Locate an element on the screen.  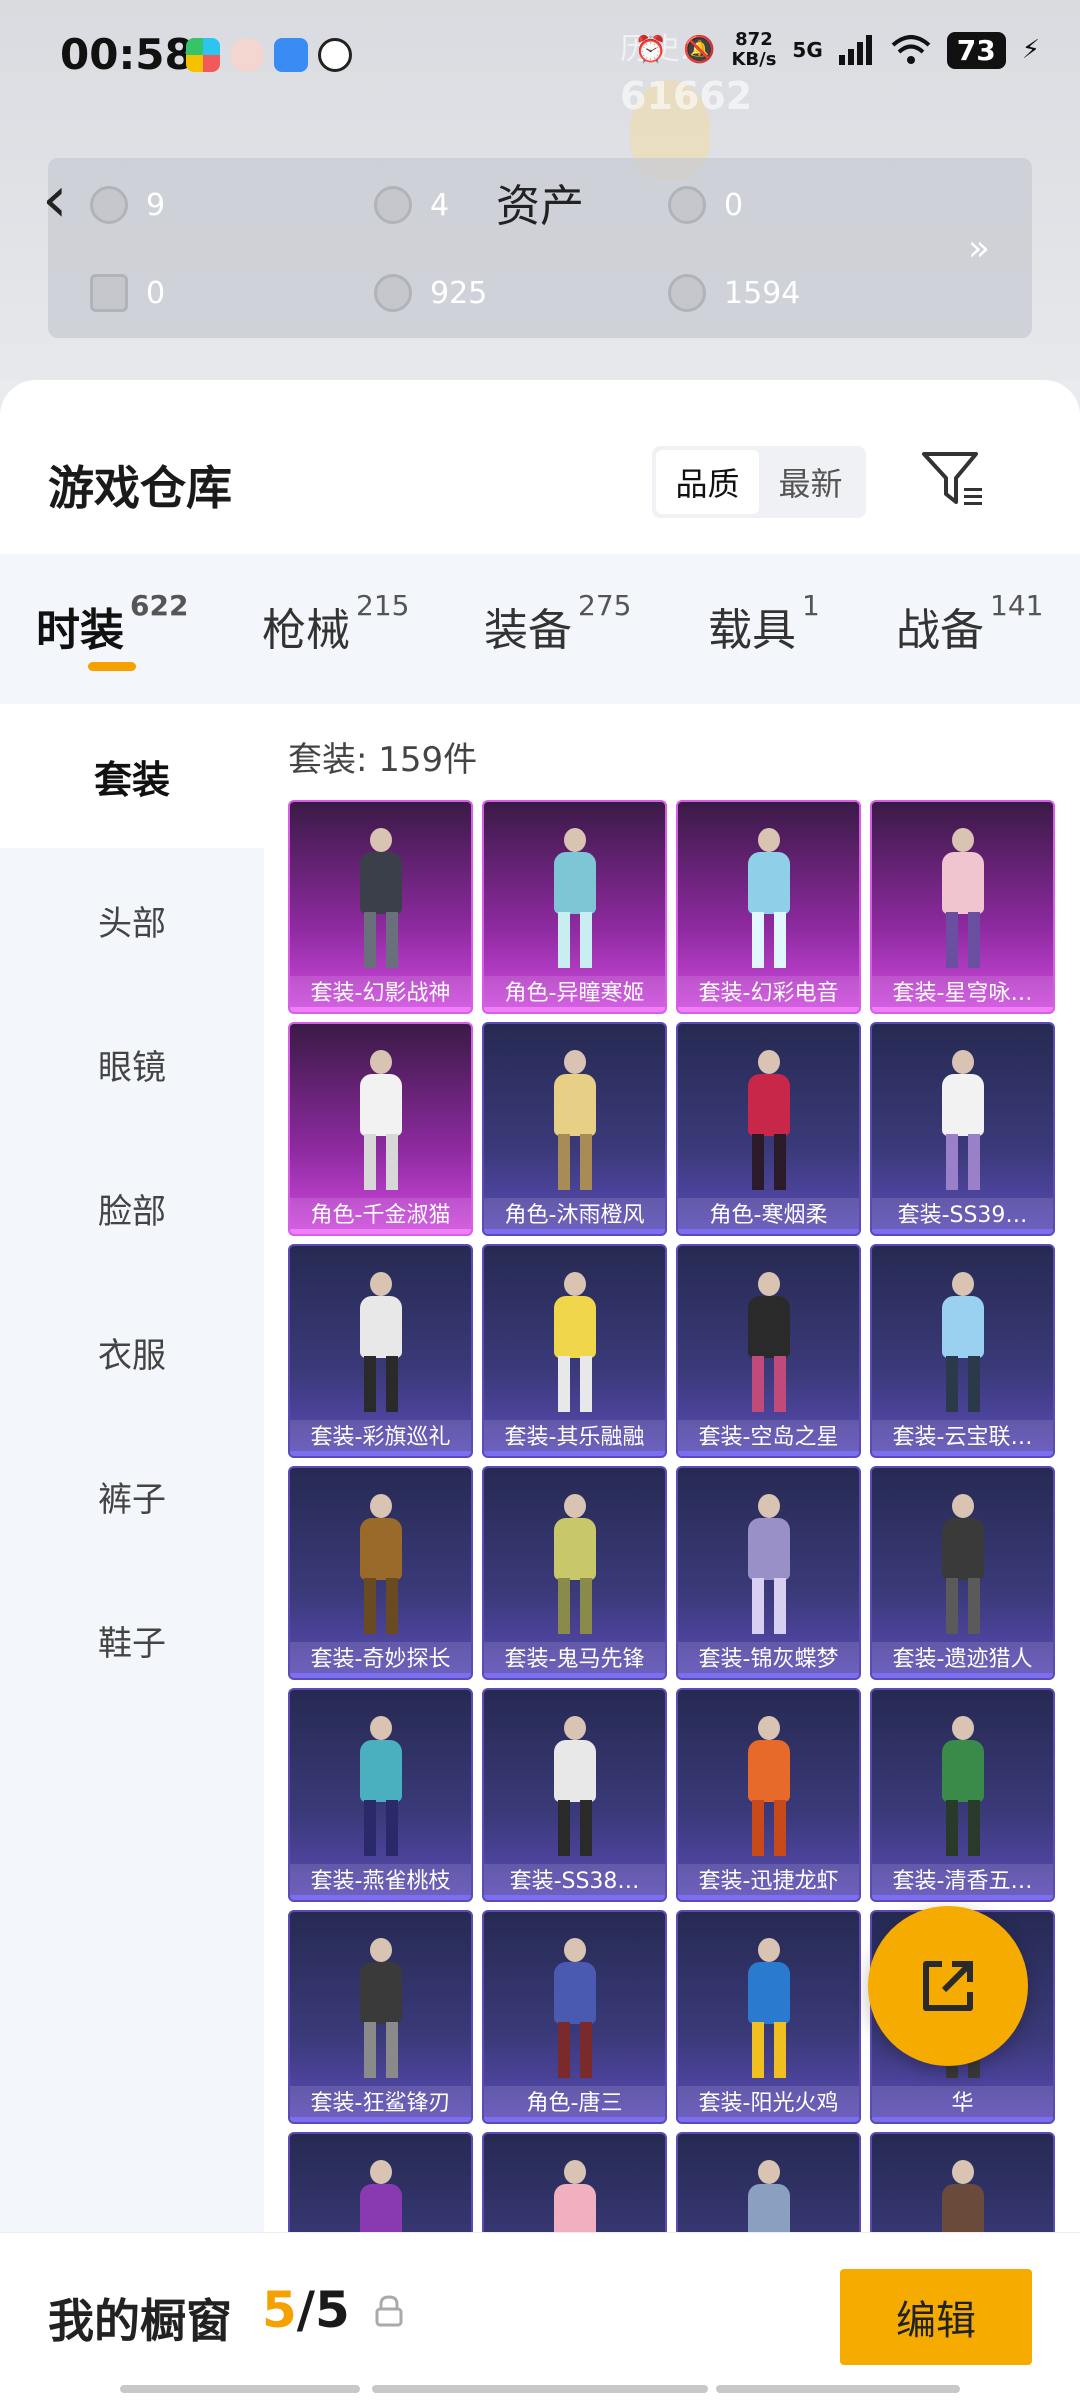
weather-notification-icon is located at coordinates (291, 55).